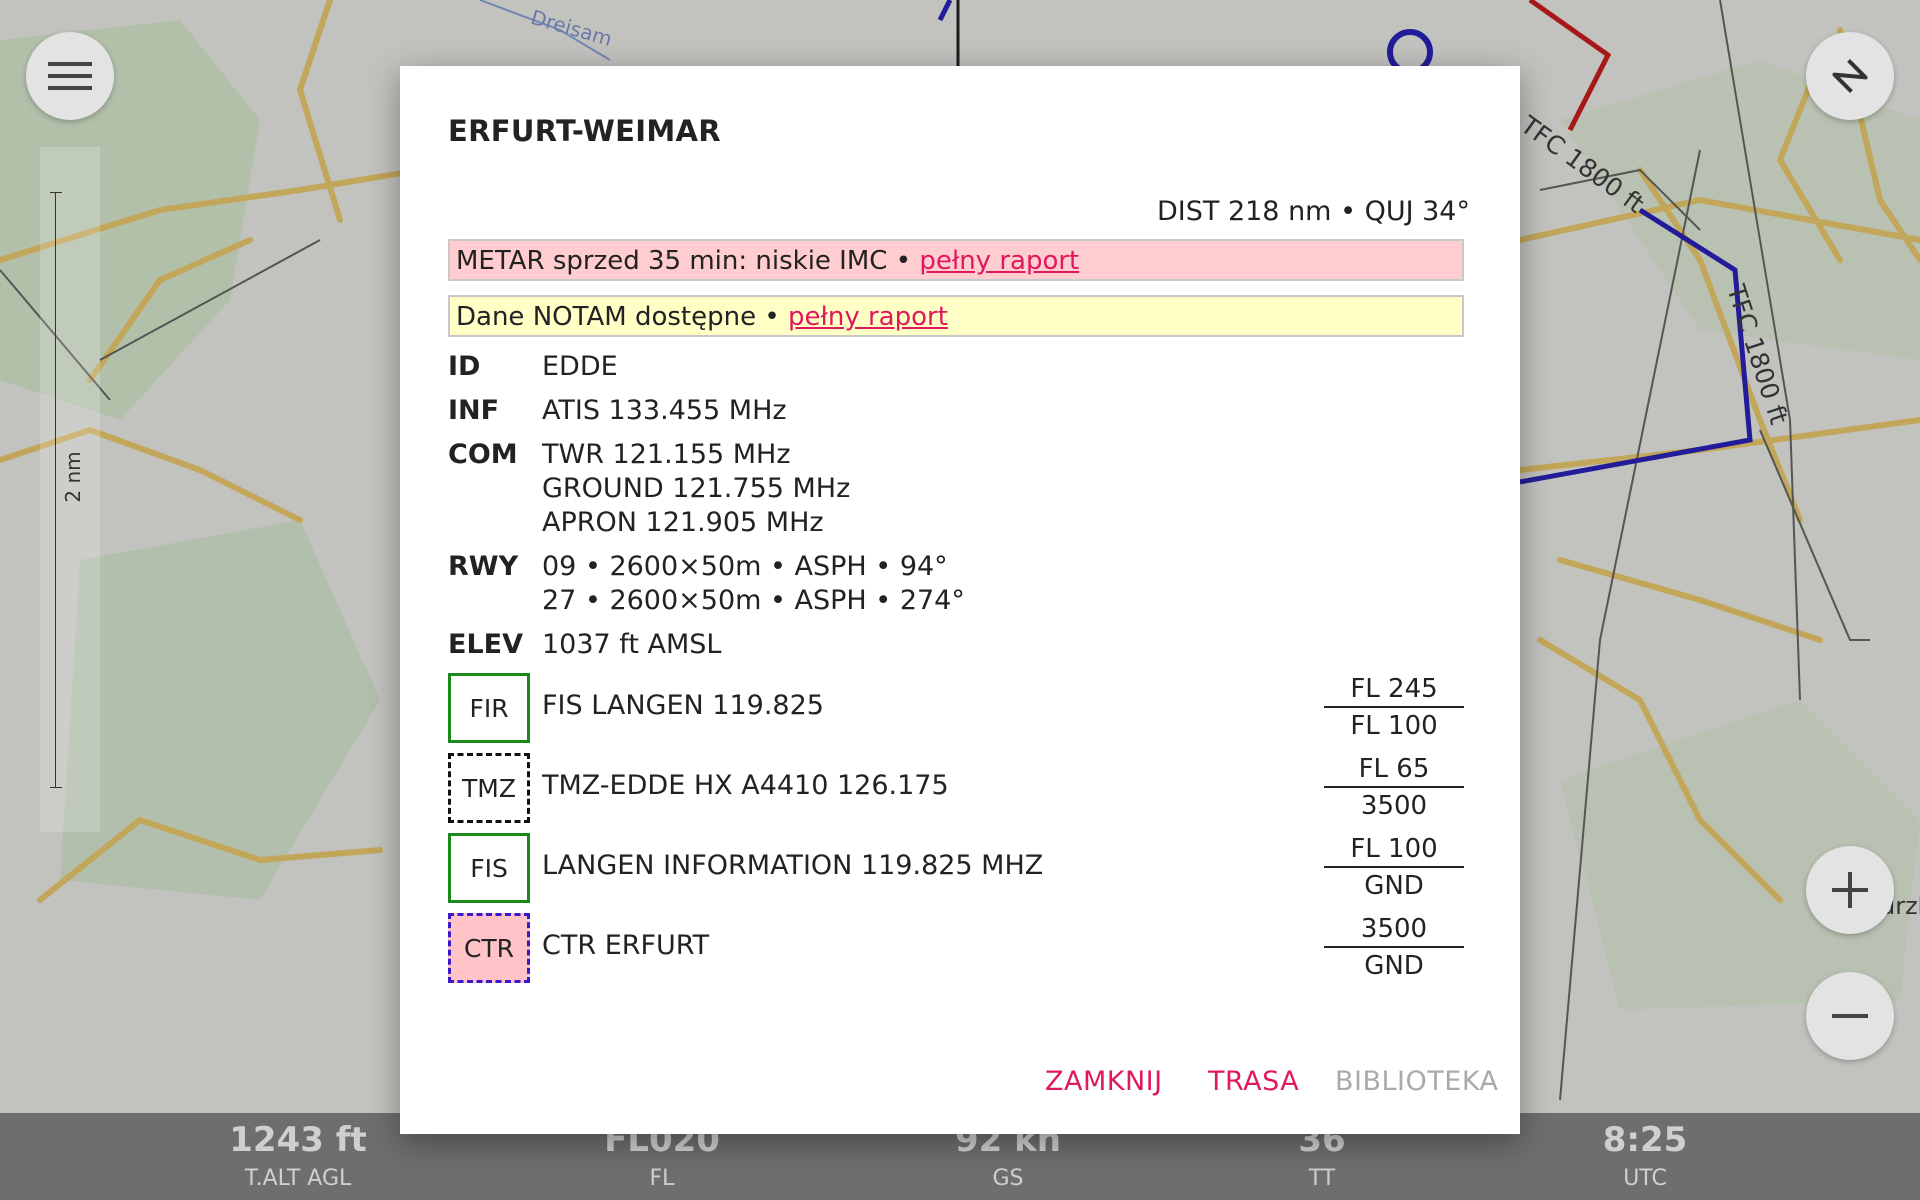 The image size is (1920, 1200). I want to click on scale-line, so click(55, 490).